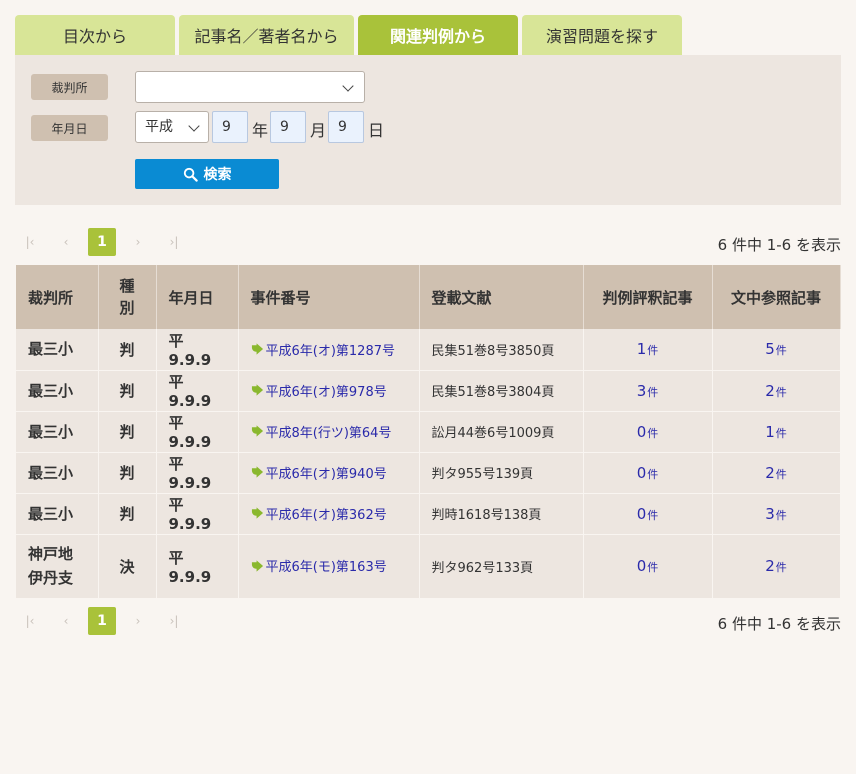 The image size is (856, 774). I want to click on references-count: 1, so click(770, 431).